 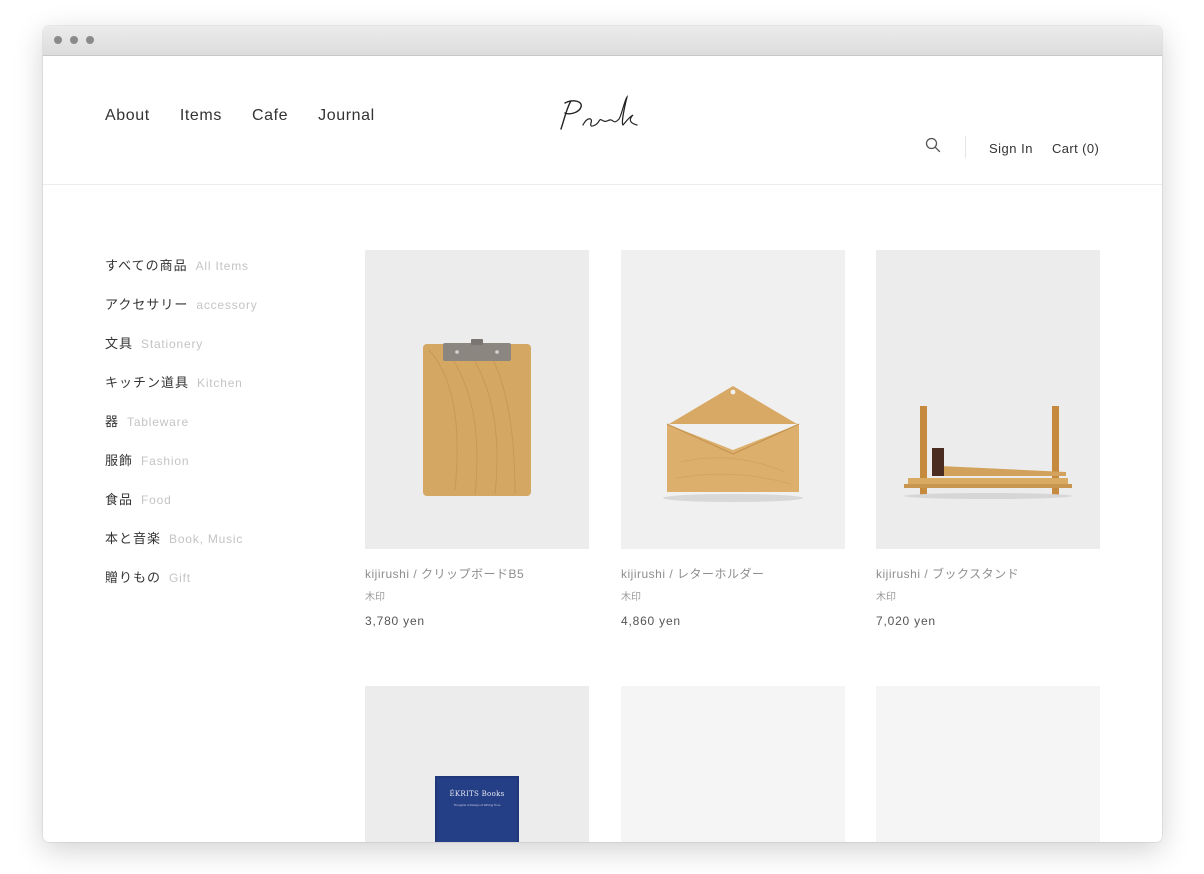 What do you see at coordinates (395, 621) in the screenshot?
I see `product-price: 3,780 yen` at bounding box center [395, 621].